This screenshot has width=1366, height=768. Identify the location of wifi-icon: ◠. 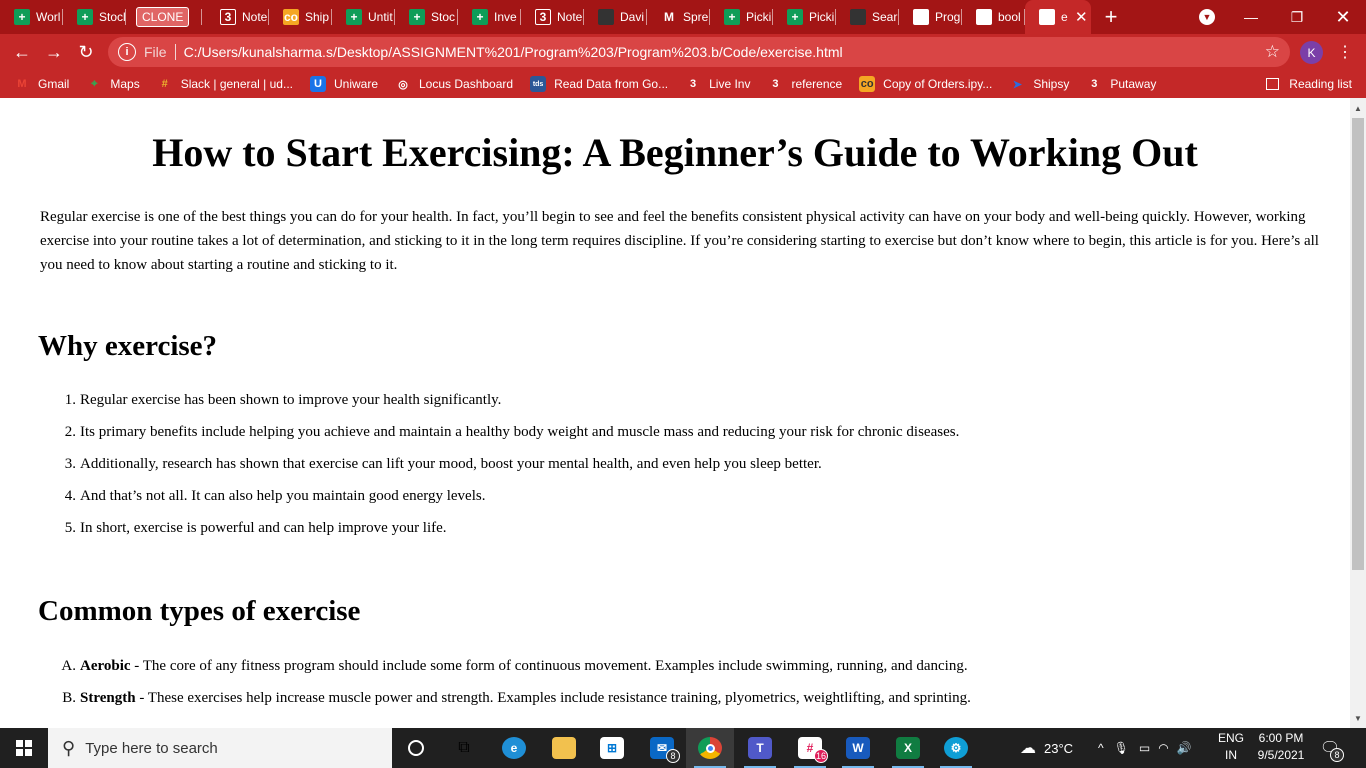
(1163, 748).